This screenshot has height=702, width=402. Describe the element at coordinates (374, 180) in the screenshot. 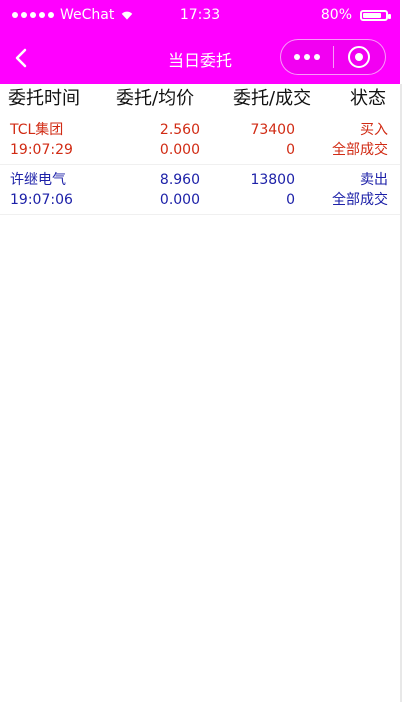

I see `trade-side: 卖出` at that location.